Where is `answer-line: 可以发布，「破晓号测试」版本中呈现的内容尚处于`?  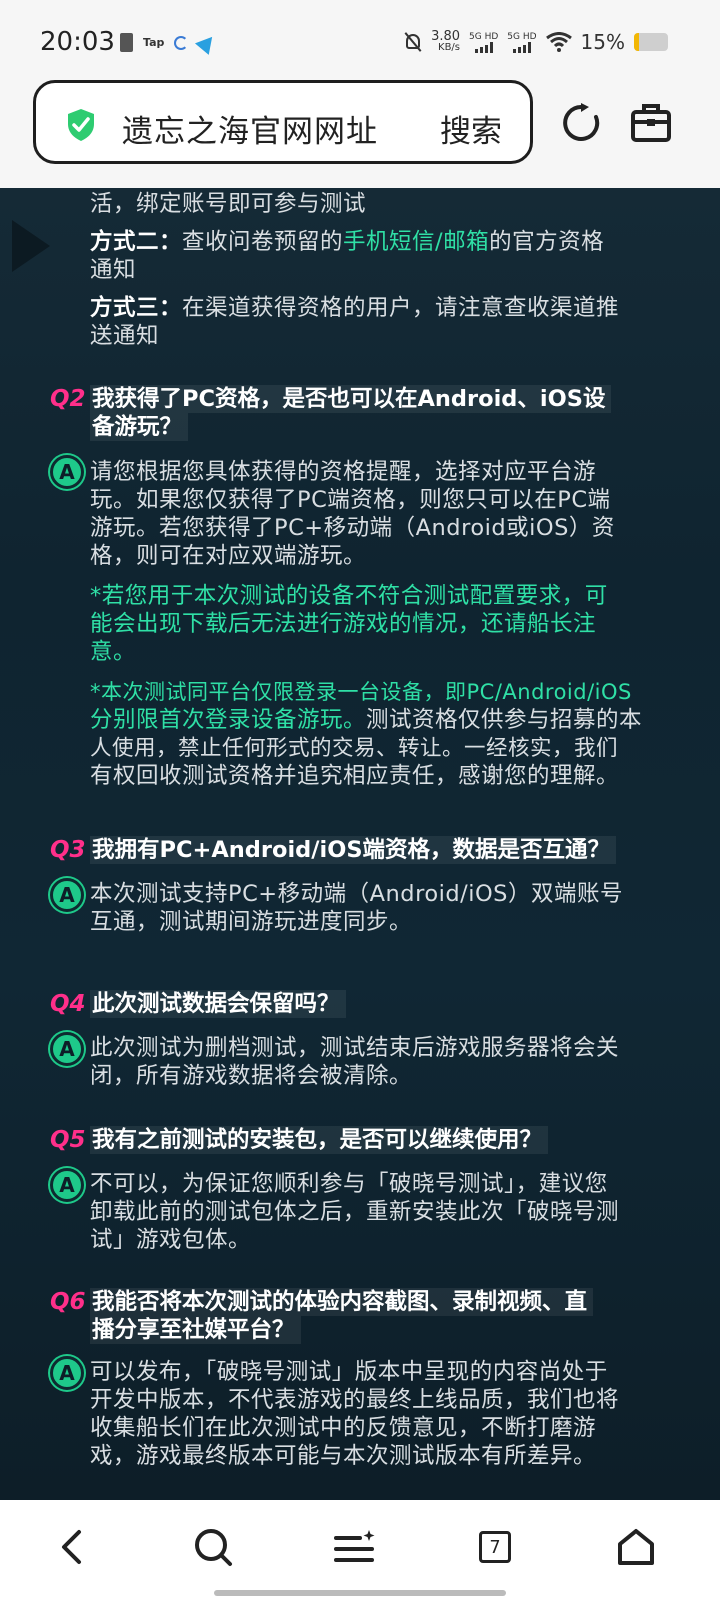
answer-line: 可以发布，「破晓号测试」版本中呈现的内容尚处于 is located at coordinates (349, 1372).